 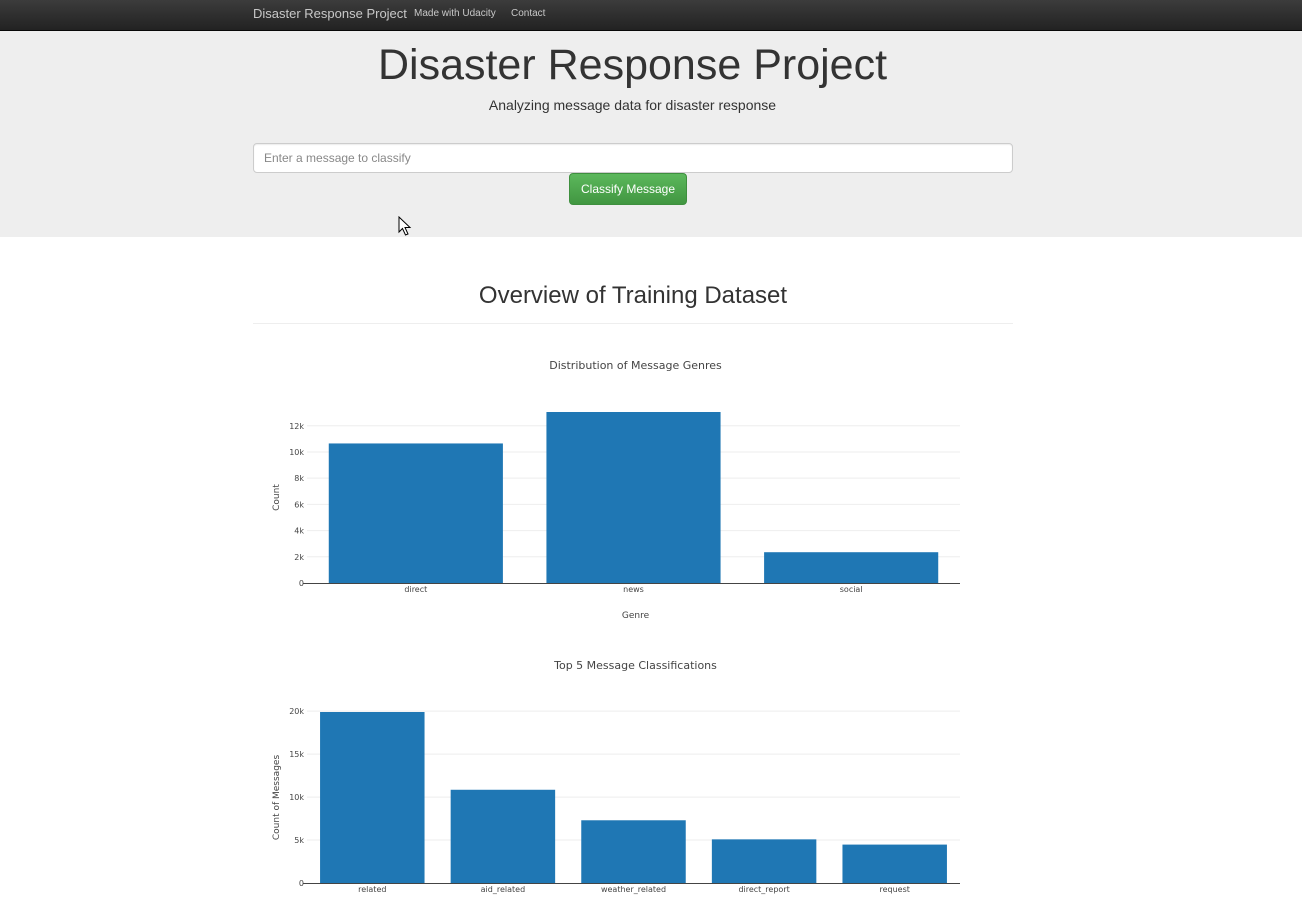 I want to click on y-tick-label: 20k, so click(x=296, y=711).